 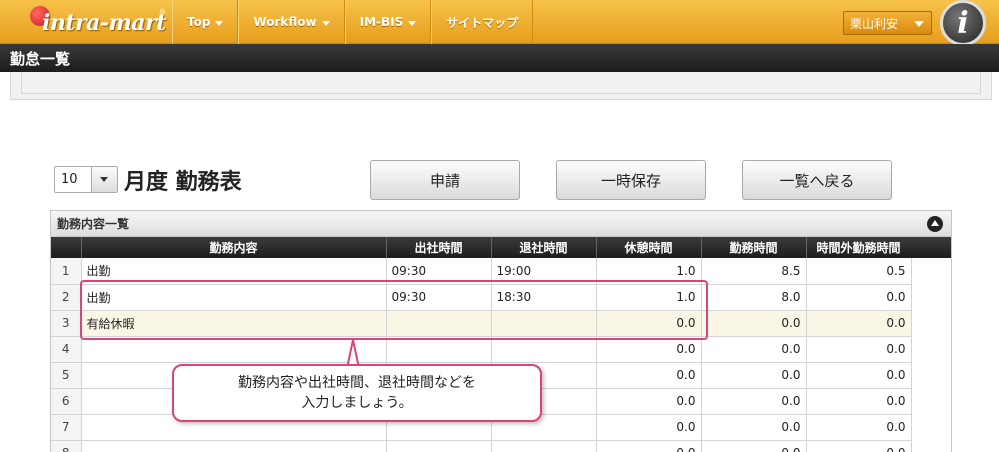 What do you see at coordinates (285, 22) in the screenshot?
I see `nav-workflow-label: Workflow` at bounding box center [285, 22].